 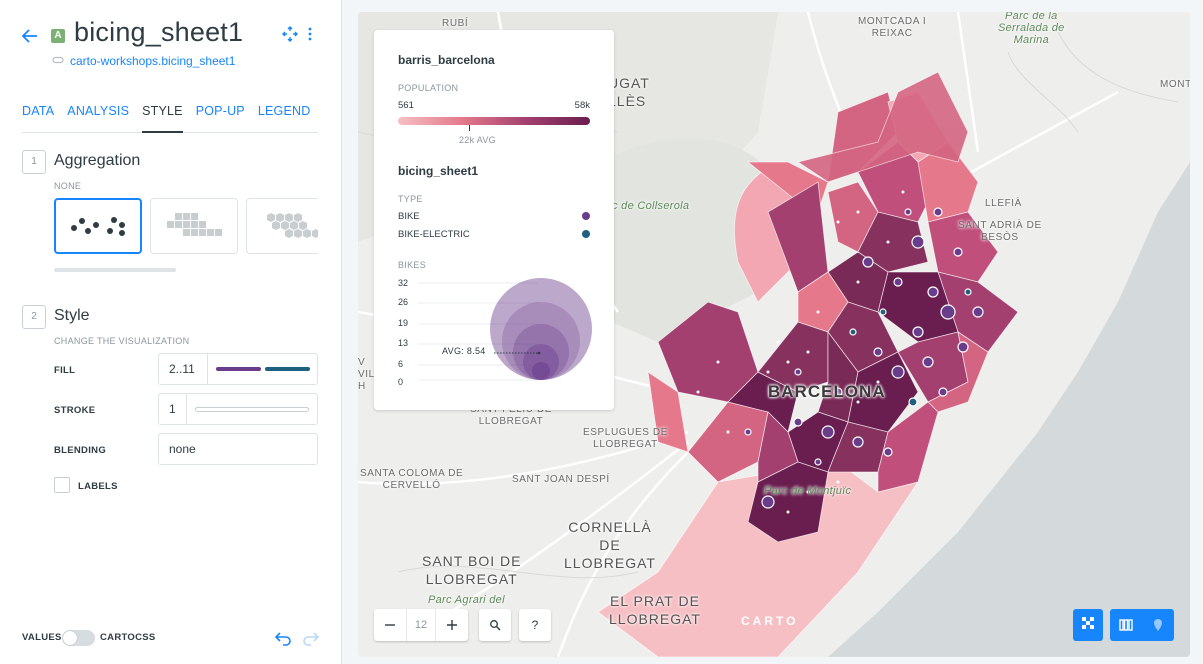 I want to click on aggregation-option-squares, so click(x=194, y=226).